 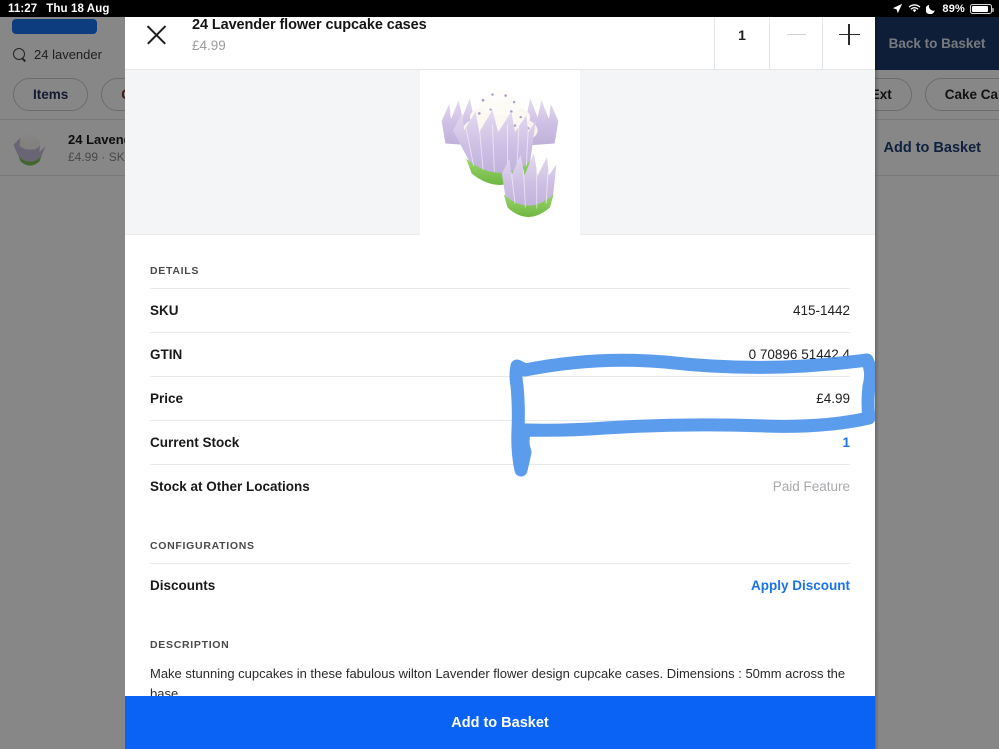 What do you see at coordinates (799, 354) in the screenshot?
I see `detail-value: 0 70896 51442 4` at bounding box center [799, 354].